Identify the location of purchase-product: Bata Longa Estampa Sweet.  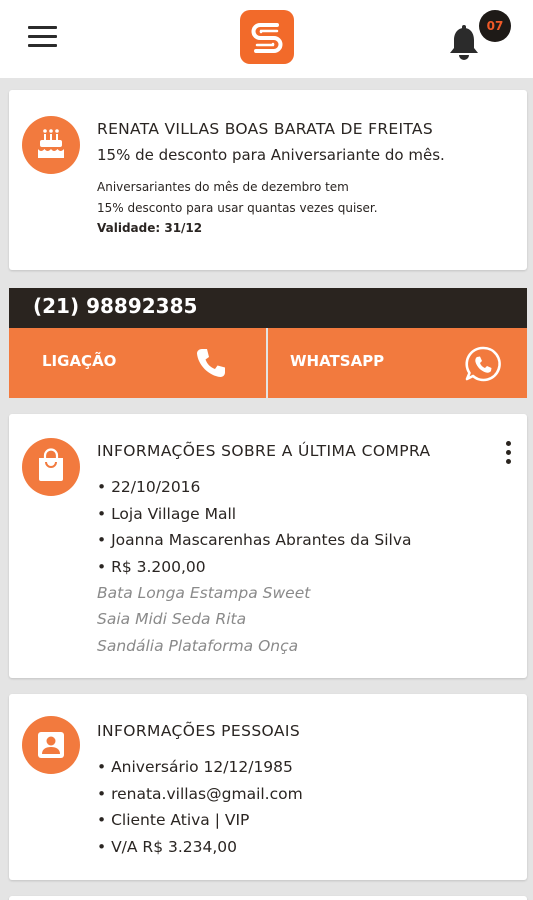
(204, 593).